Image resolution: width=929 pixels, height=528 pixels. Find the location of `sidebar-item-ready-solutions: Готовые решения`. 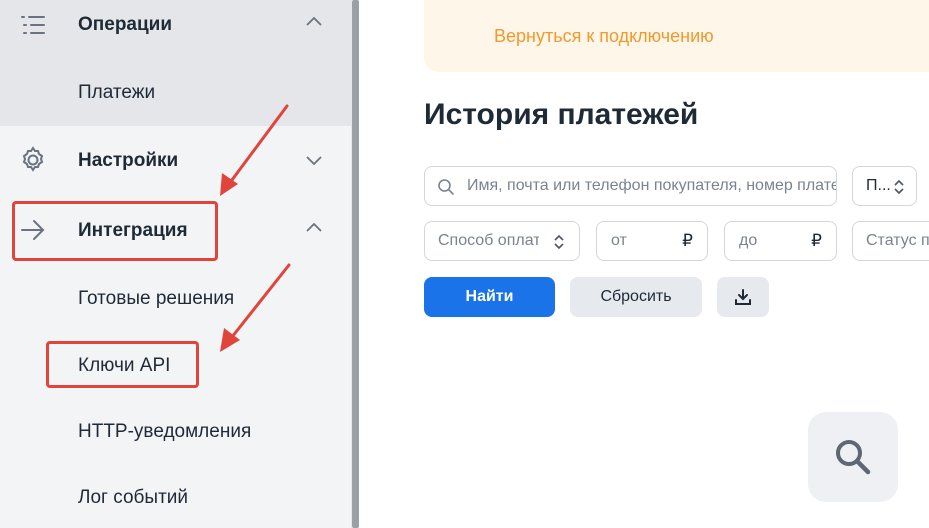

sidebar-item-ready-solutions: Готовые решения is located at coordinates (175, 298).